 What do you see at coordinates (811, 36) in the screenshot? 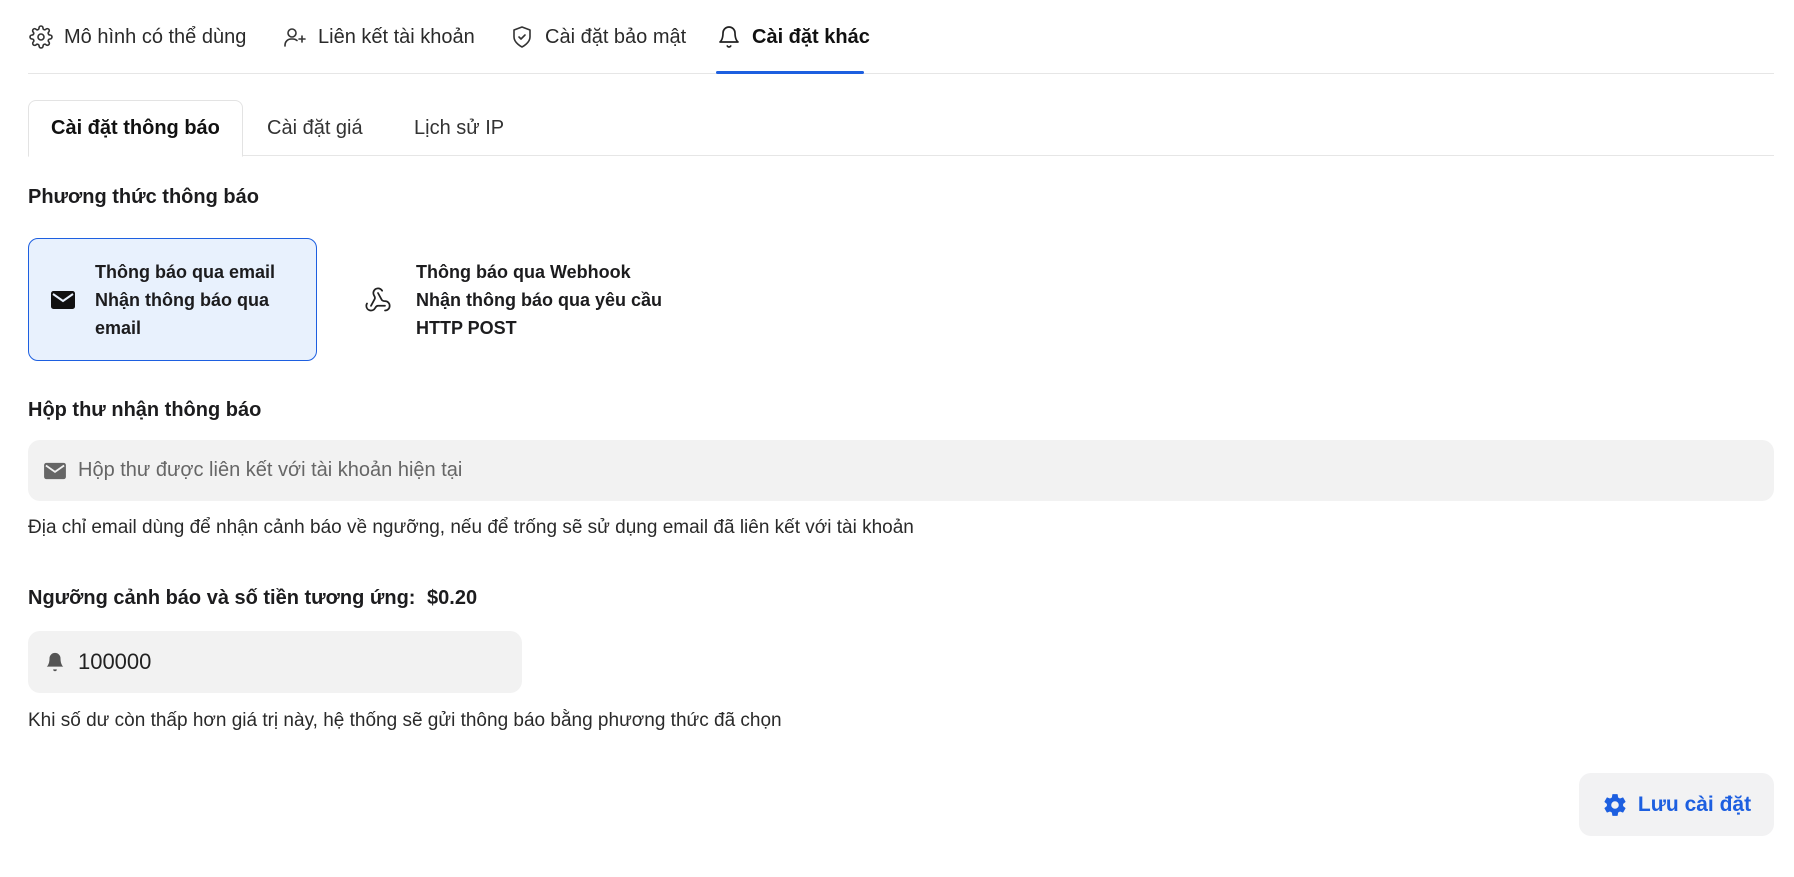
I see `nav-item-label: Cài đặt khác` at bounding box center [811, 36].